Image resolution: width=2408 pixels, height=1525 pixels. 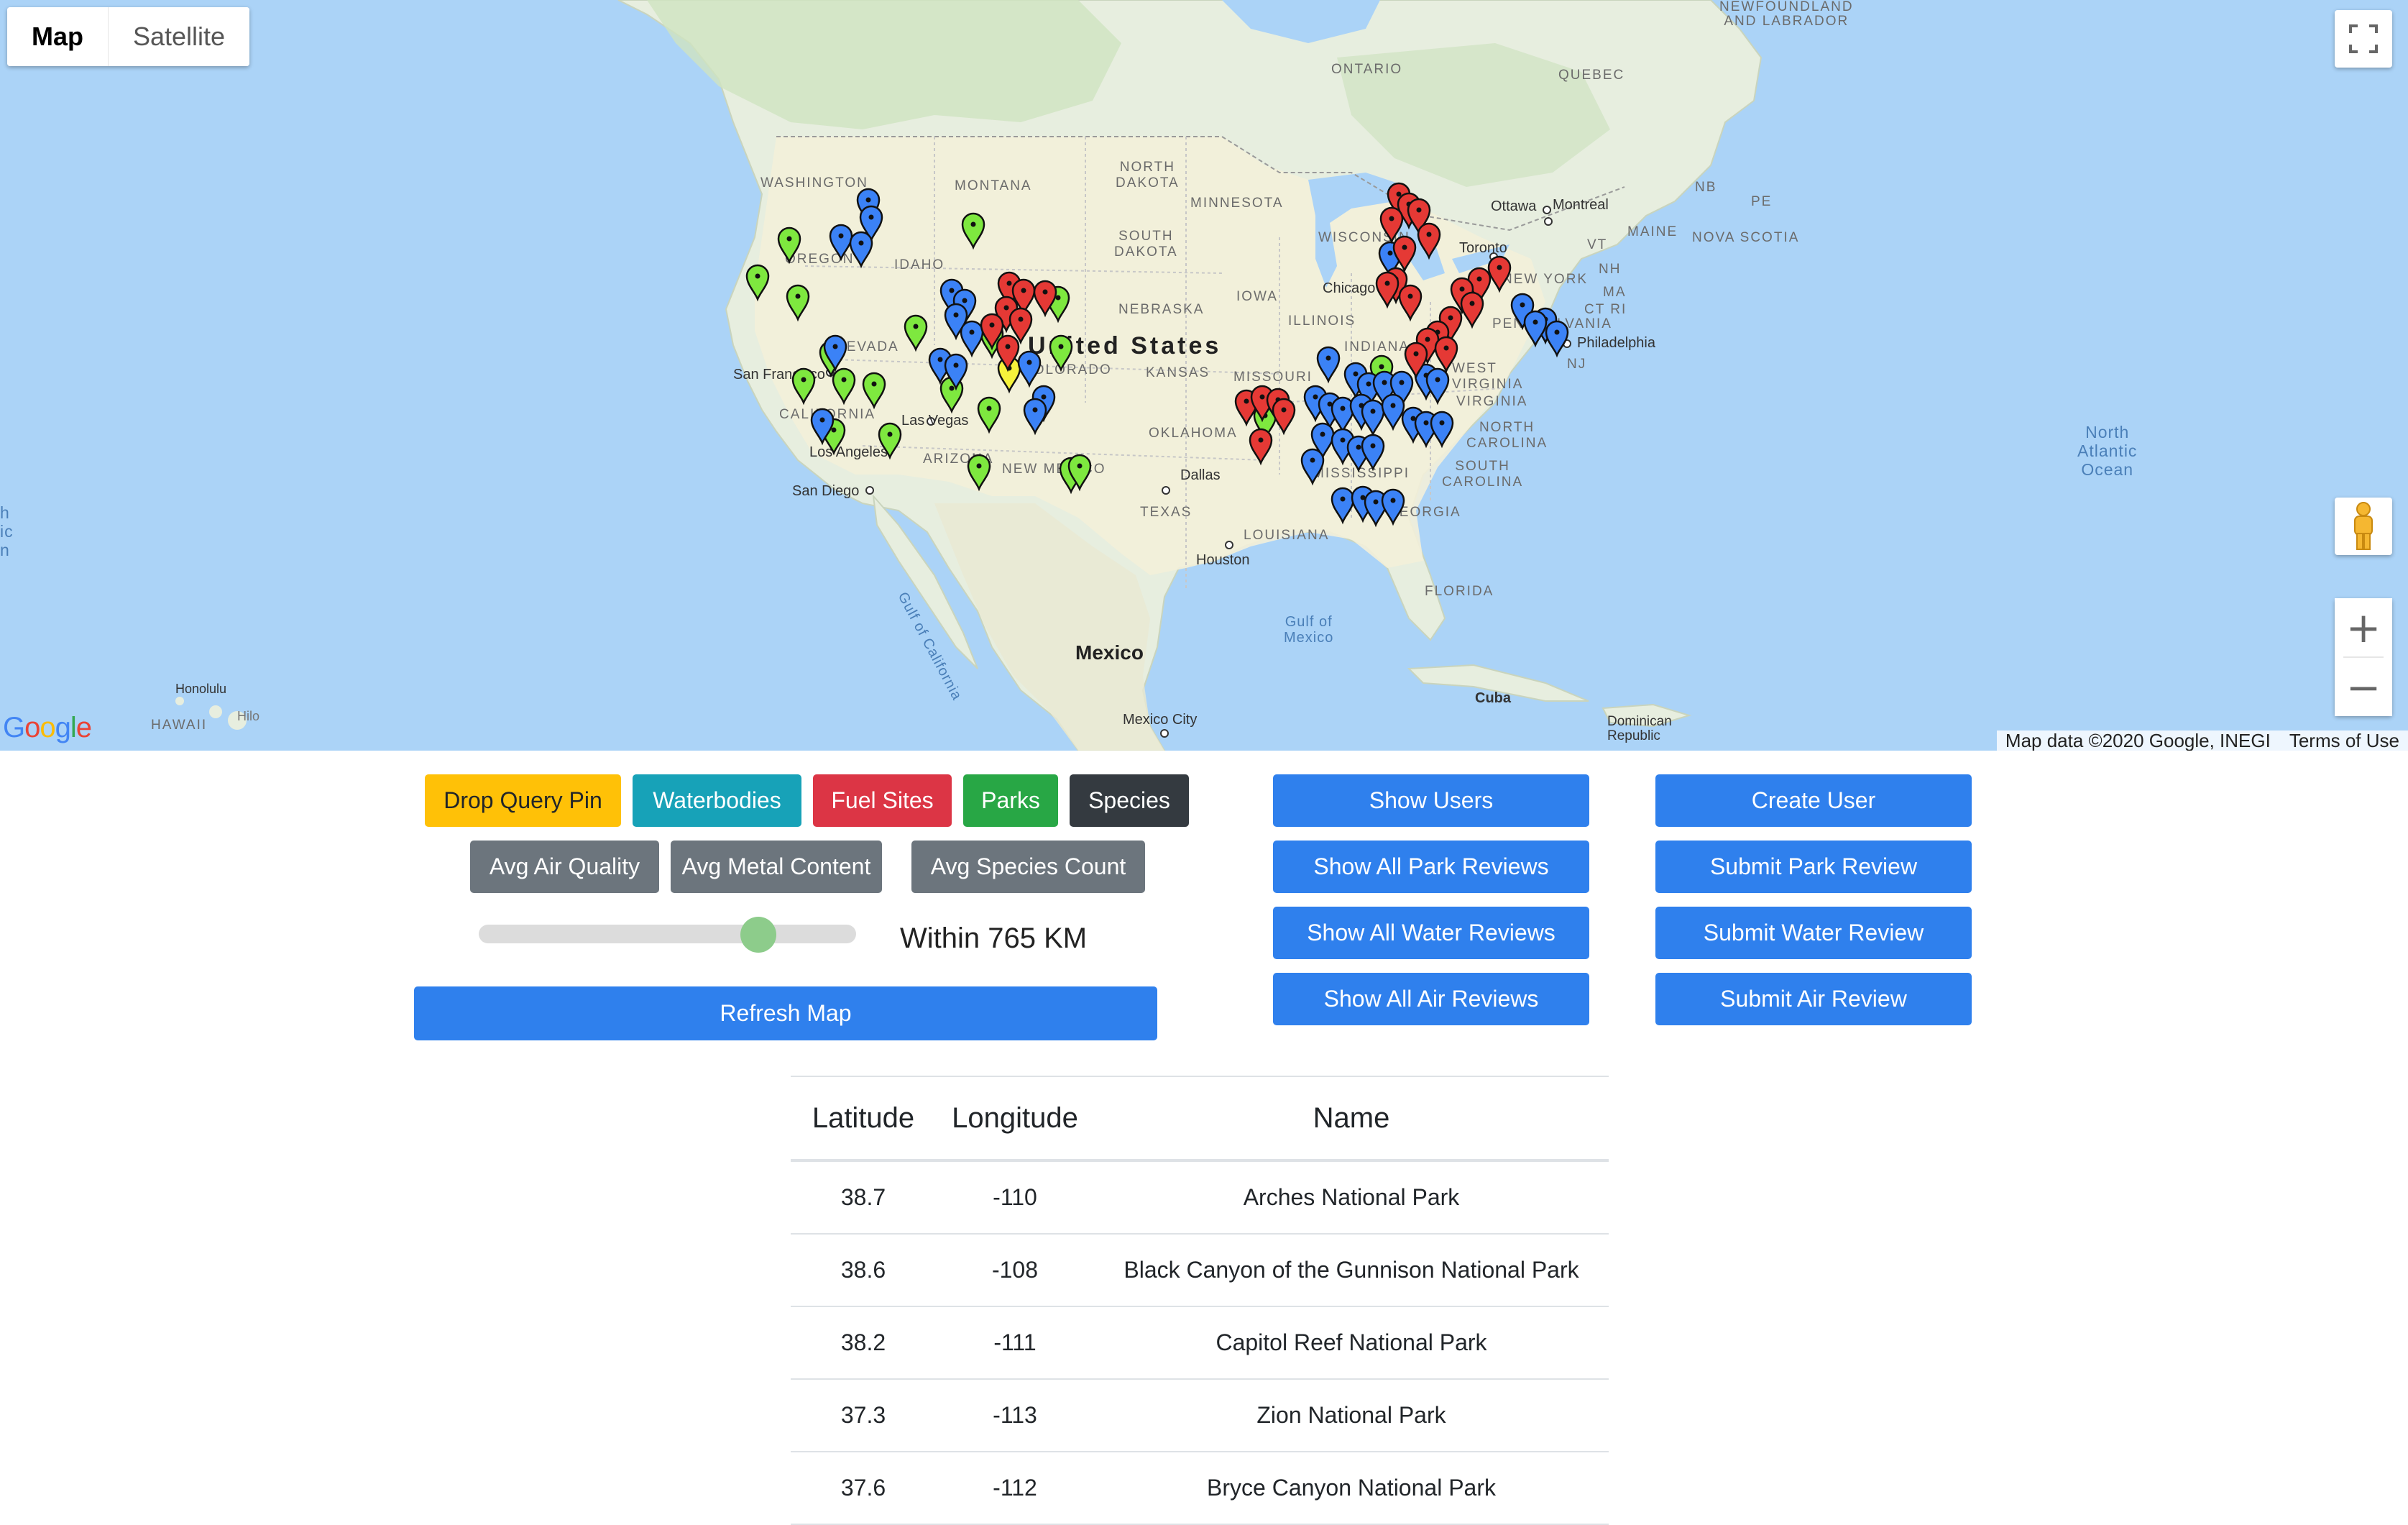 I want to click on cell-latitude: 38.2, so click(x=864, y=1343).